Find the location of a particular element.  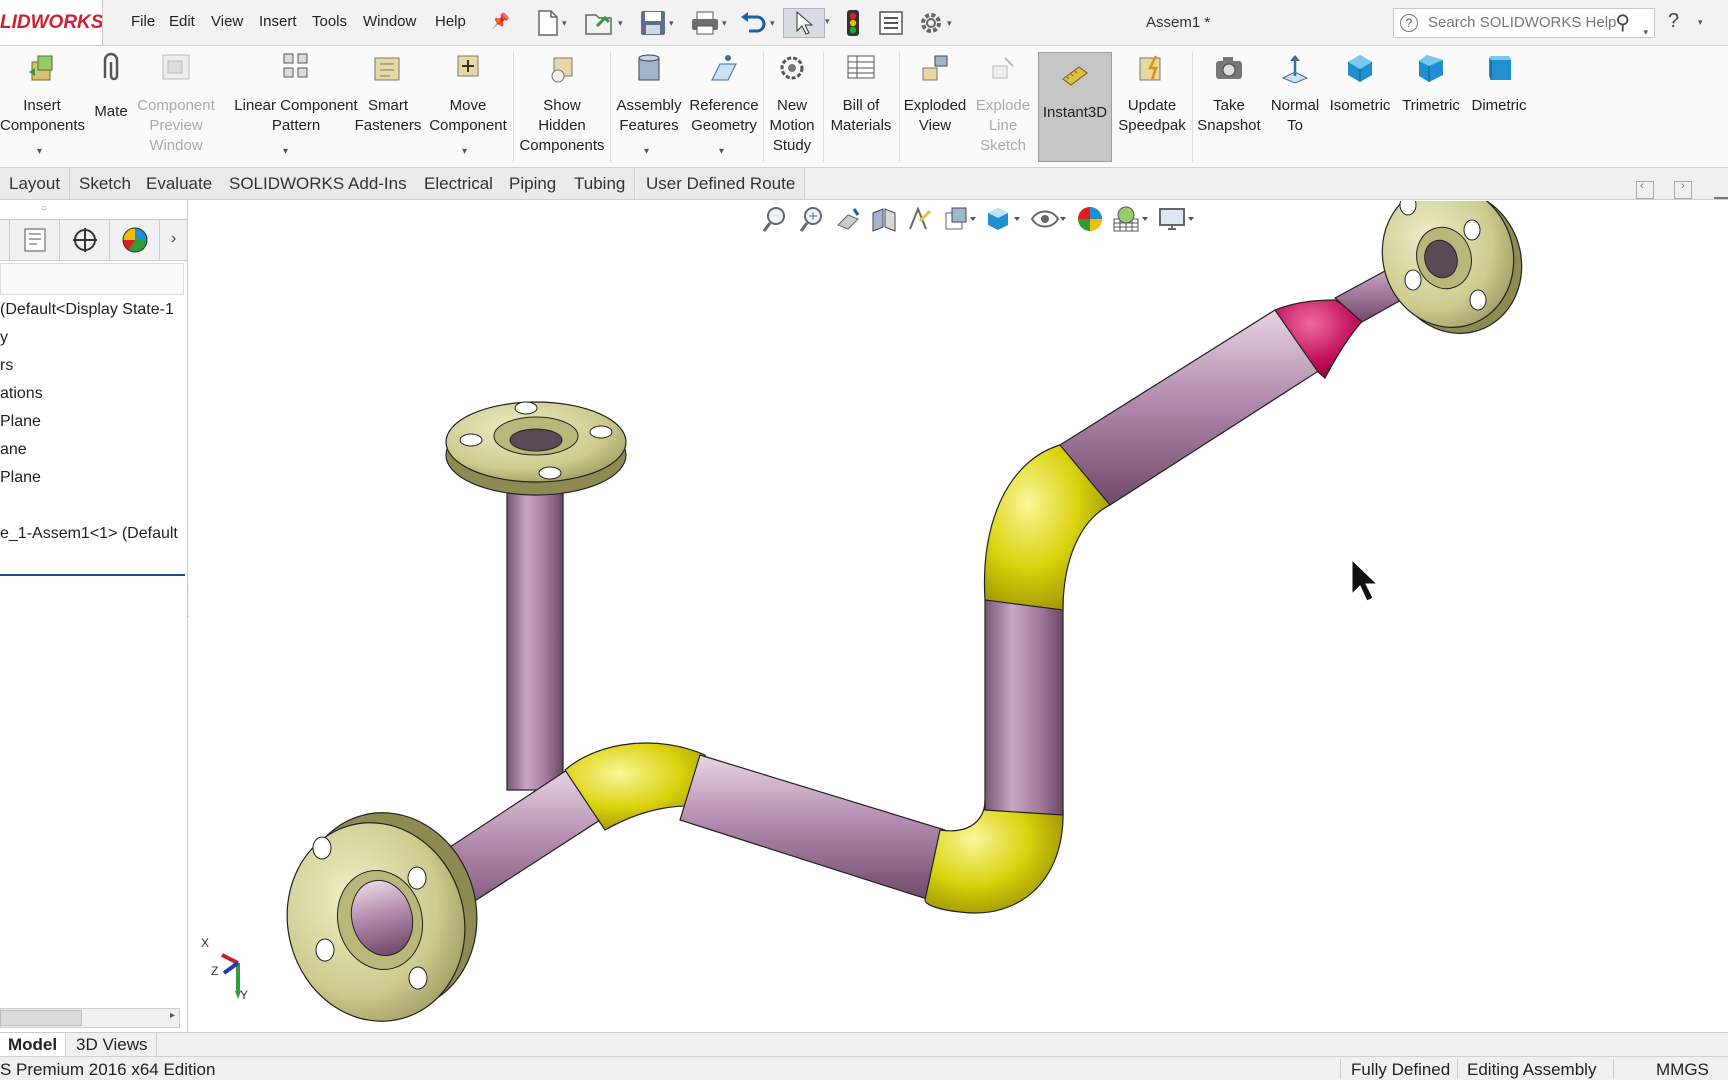

tree-item-history: y is located at coordinates (4, 338).